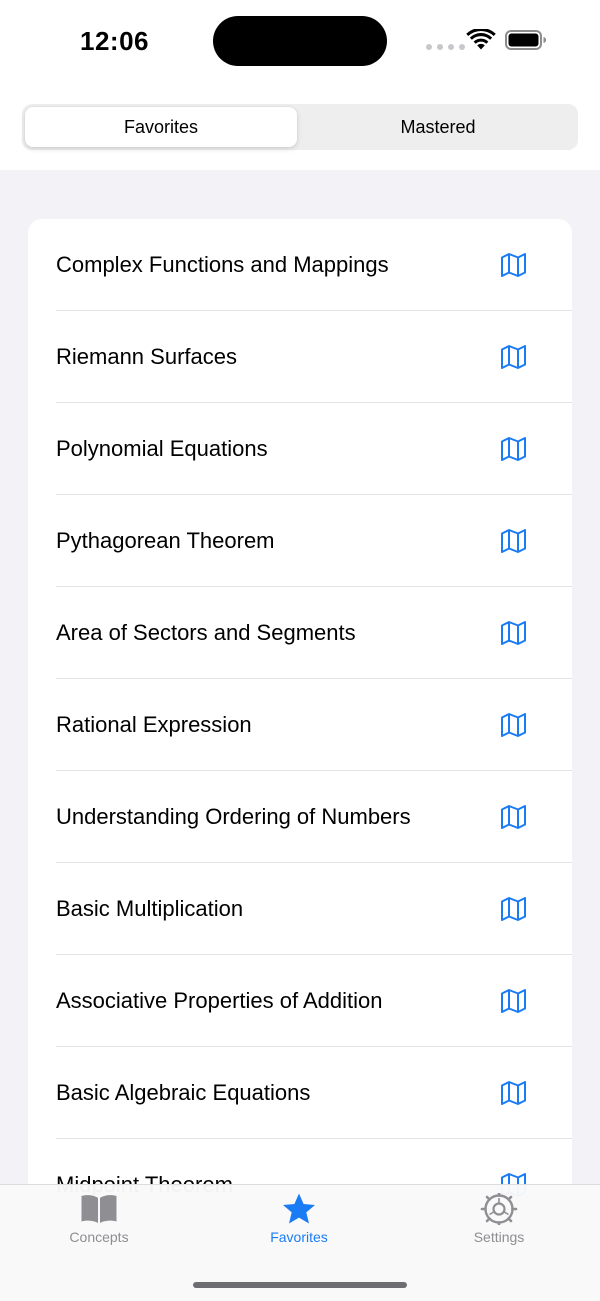 This screenshot has width=600, height=1301. I want to click on list-item: Area of Sectors and Segments, so click(300, 633).